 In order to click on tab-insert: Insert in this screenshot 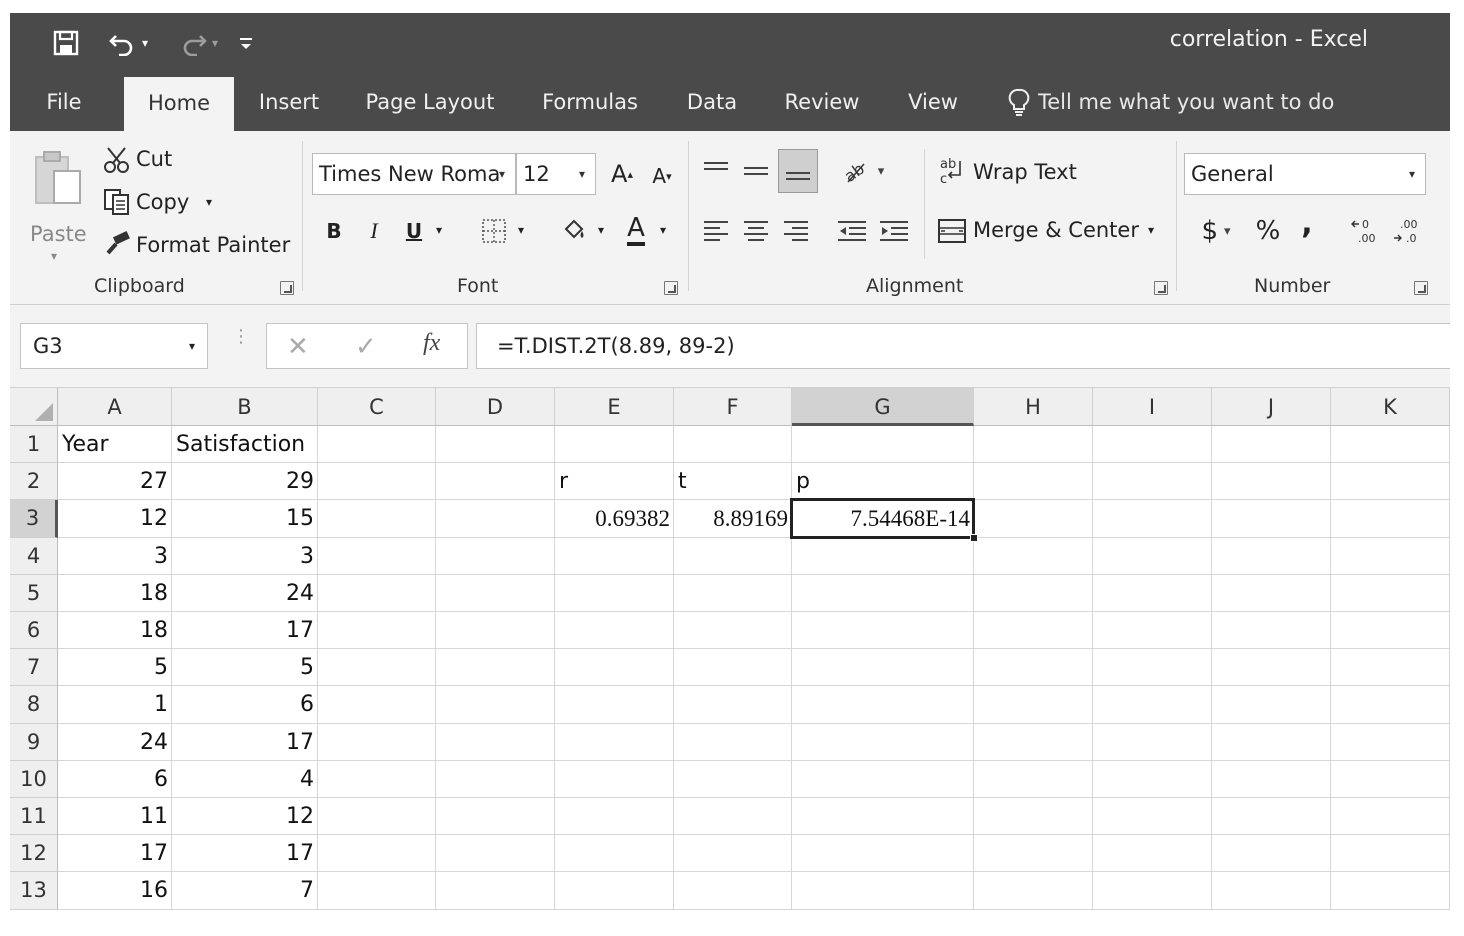, I will do `click(289, 102)`.